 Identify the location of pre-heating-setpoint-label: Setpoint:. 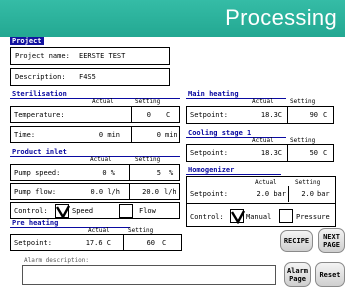
(33, 243).